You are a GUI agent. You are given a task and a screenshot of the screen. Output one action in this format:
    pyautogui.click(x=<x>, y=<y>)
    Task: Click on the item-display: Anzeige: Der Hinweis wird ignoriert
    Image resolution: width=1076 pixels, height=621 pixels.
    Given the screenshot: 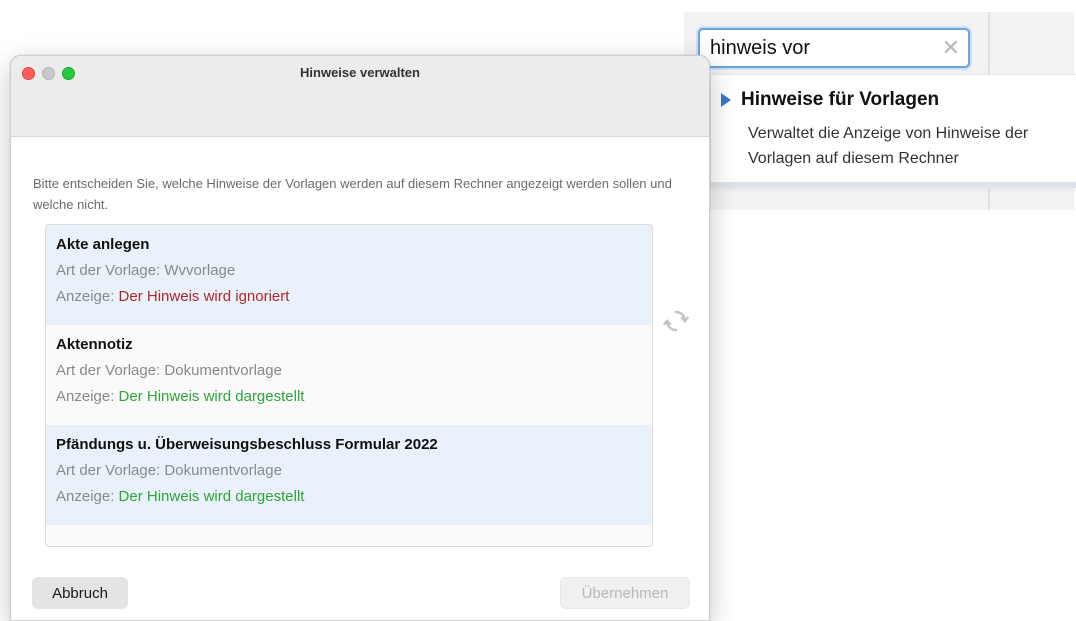 What is the action you would take?
    pyautogui.click(x=349, y=297)
    